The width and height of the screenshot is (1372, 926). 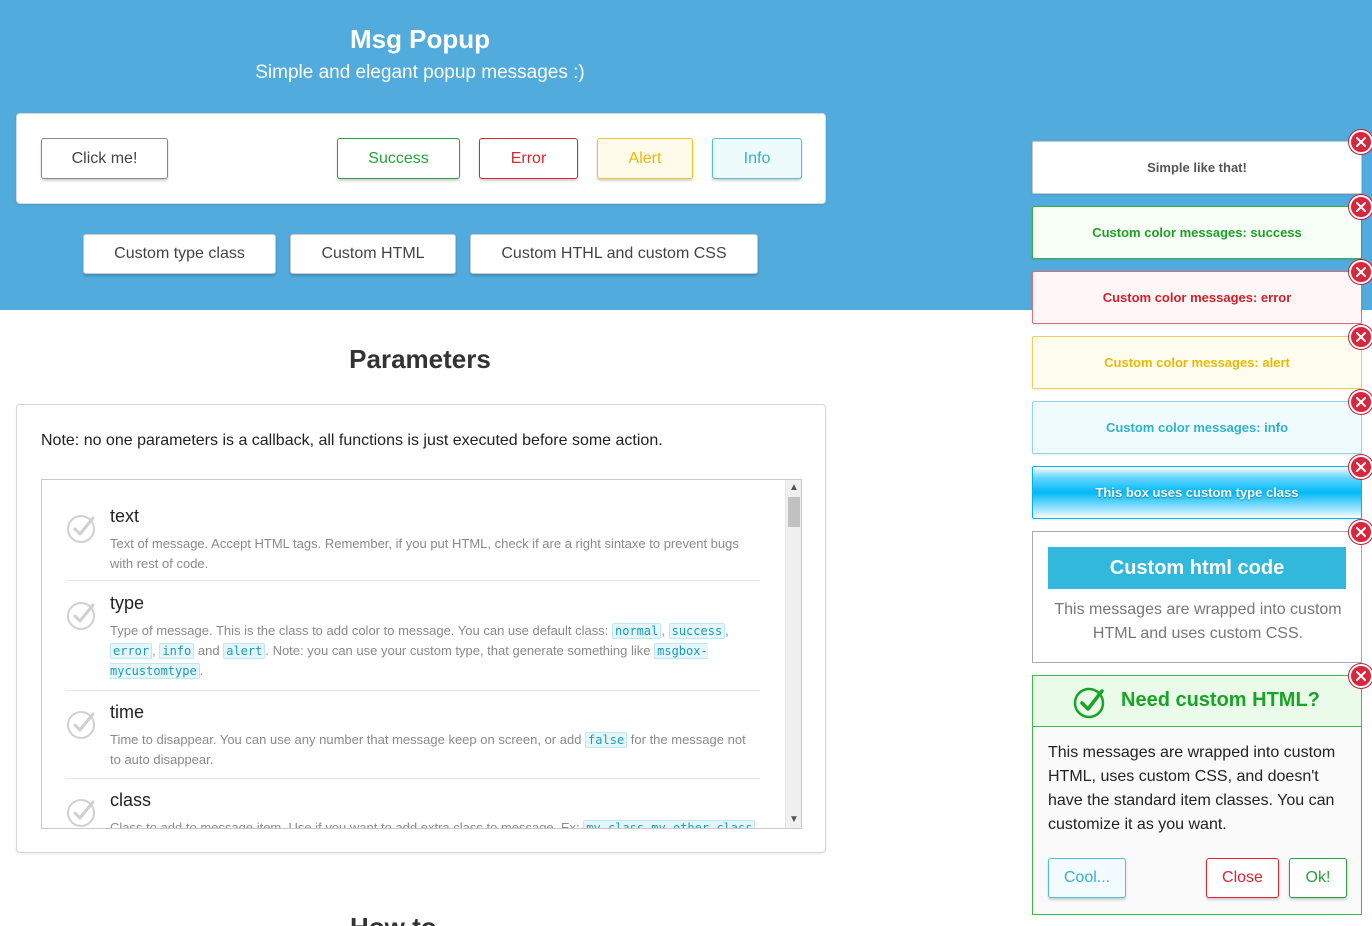 I want to click on toast-success: Custom color messages: success, so click(x=1202, y=227).